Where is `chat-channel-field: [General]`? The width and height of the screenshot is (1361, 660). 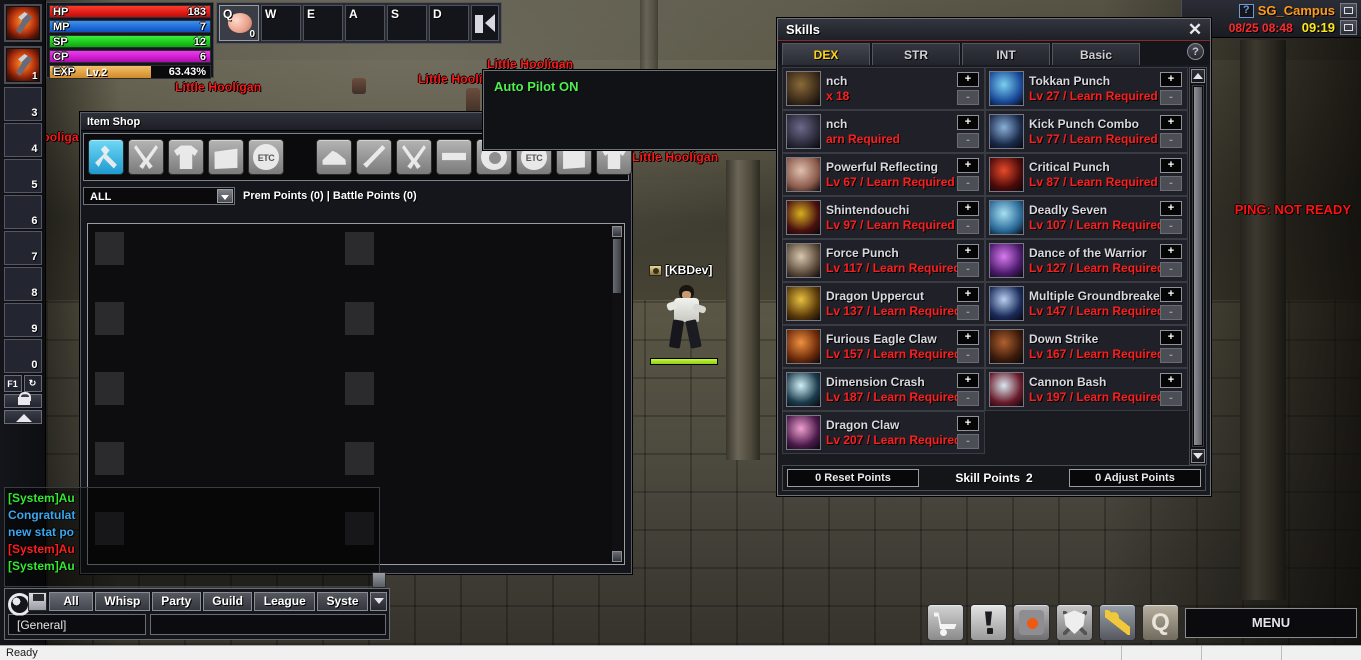
chat-channel-field: [General] is located at coordinates (77, 624).